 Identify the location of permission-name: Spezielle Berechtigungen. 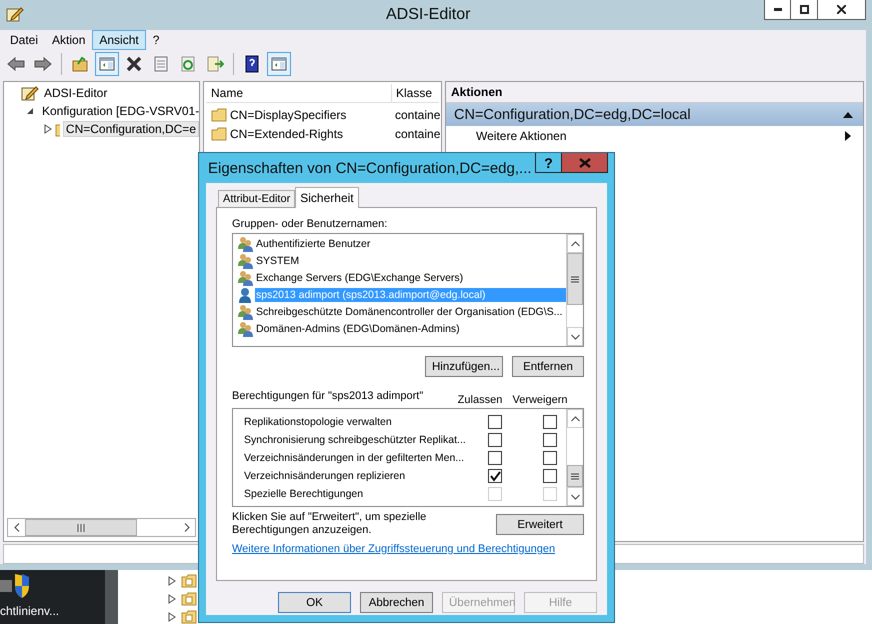
(304, 494).